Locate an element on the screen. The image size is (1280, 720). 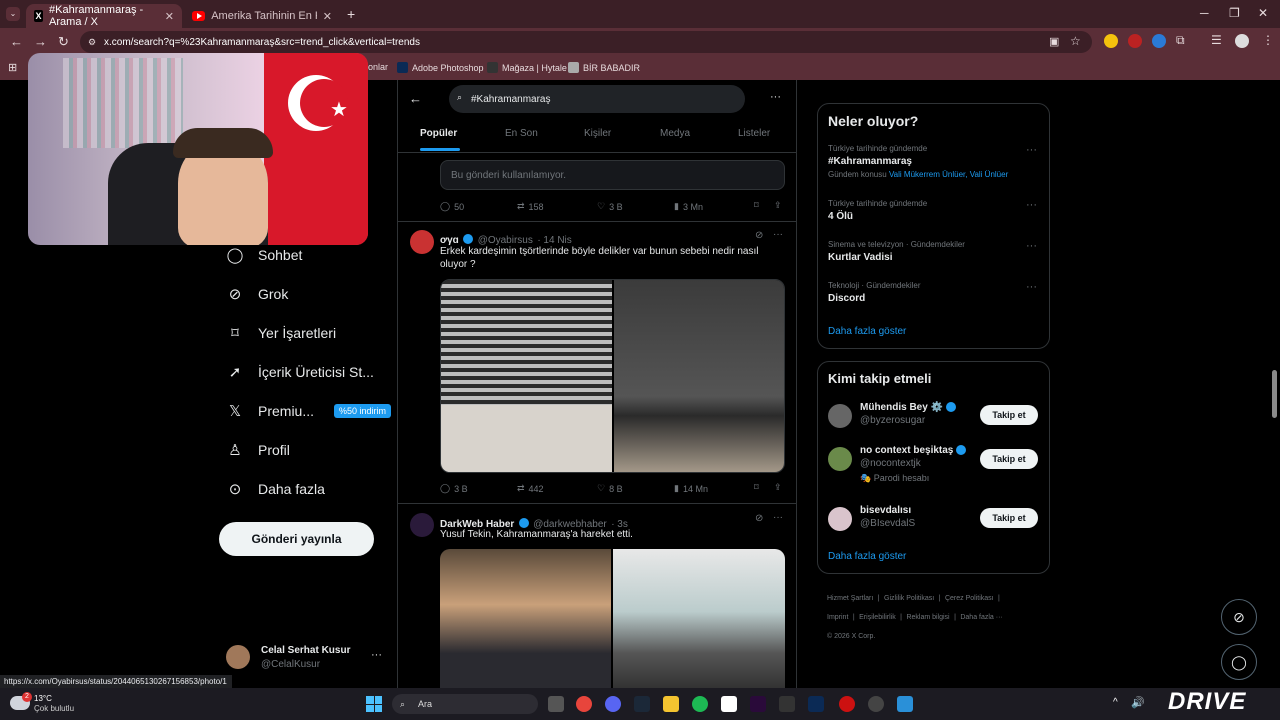
weather-widget: 2 13°C Çok bulutlu is located at coordinates (55, 704).